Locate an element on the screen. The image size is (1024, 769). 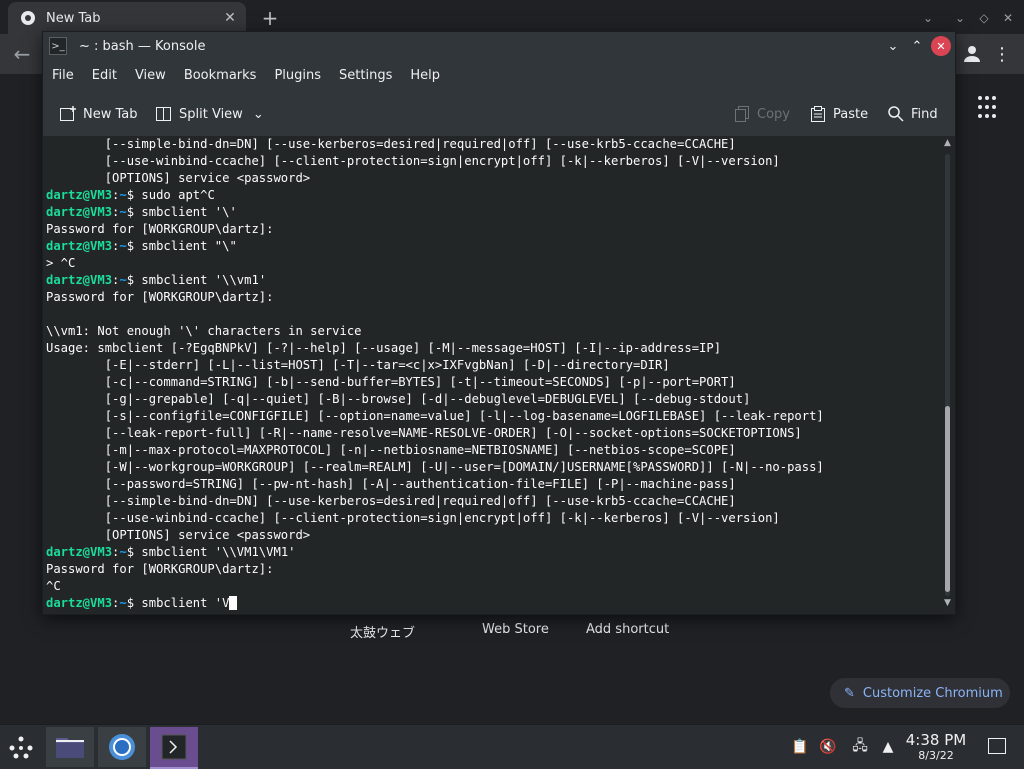
paste-button: Paste is located at coordinates (838, 114).